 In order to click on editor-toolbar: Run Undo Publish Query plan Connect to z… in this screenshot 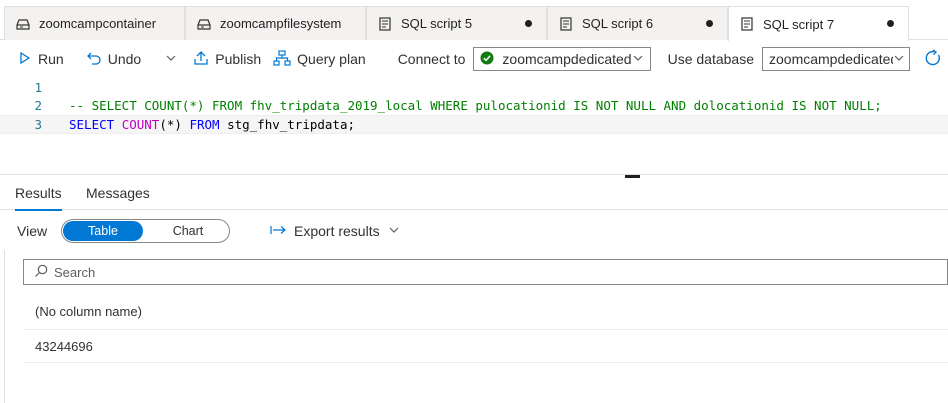, I will do `click(474, 59)`.